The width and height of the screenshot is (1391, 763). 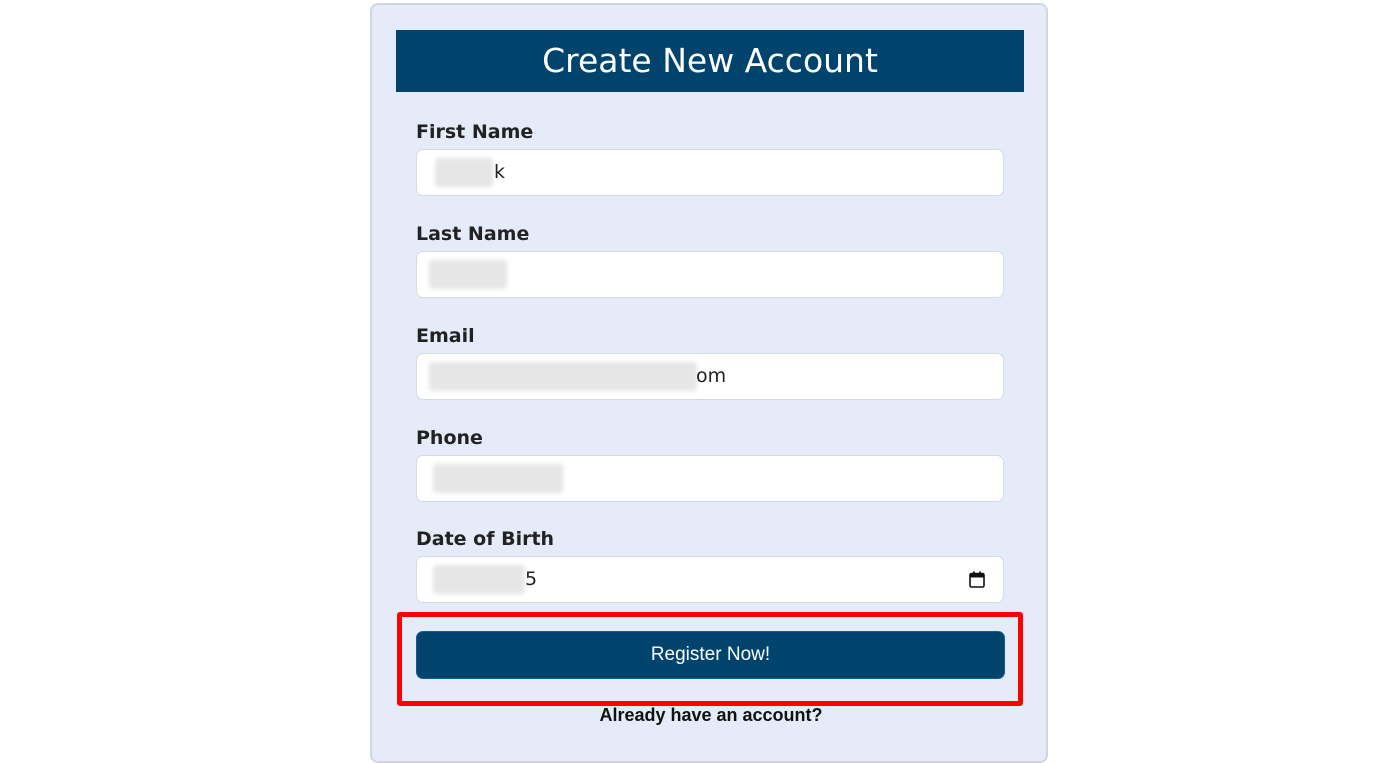 What do you see at coordinates (485, 539) in the screenshot?
I see `date-of-birth-label: Date of Birth` at bounding box center [485, 539].